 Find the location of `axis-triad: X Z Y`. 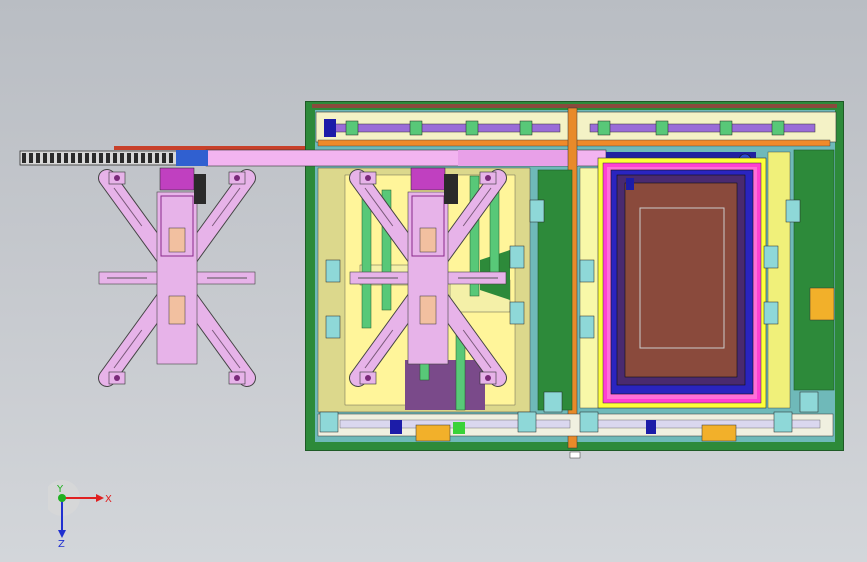

axis-triad: X Z Y is located at coordinates (80, 514).